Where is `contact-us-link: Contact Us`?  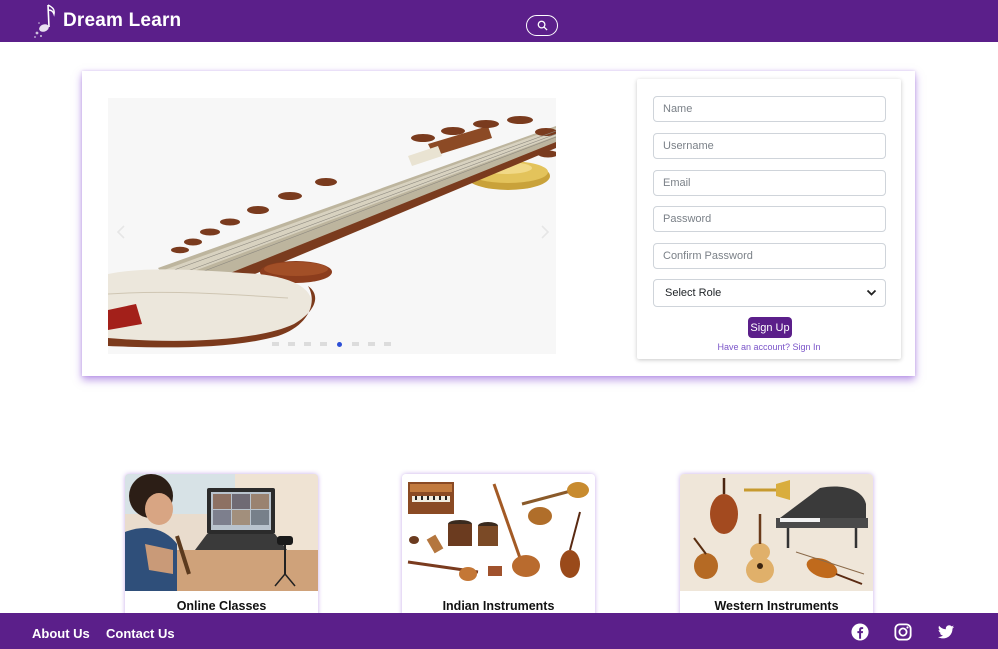
contact-us-link: Contact Us is located at coordinates (140, 633).